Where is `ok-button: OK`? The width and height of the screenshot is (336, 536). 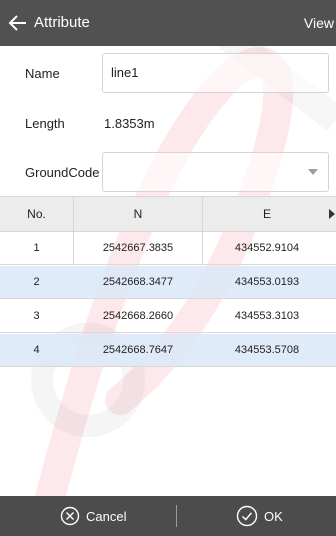
ok-button: OK is located at coordinates (259, 516).